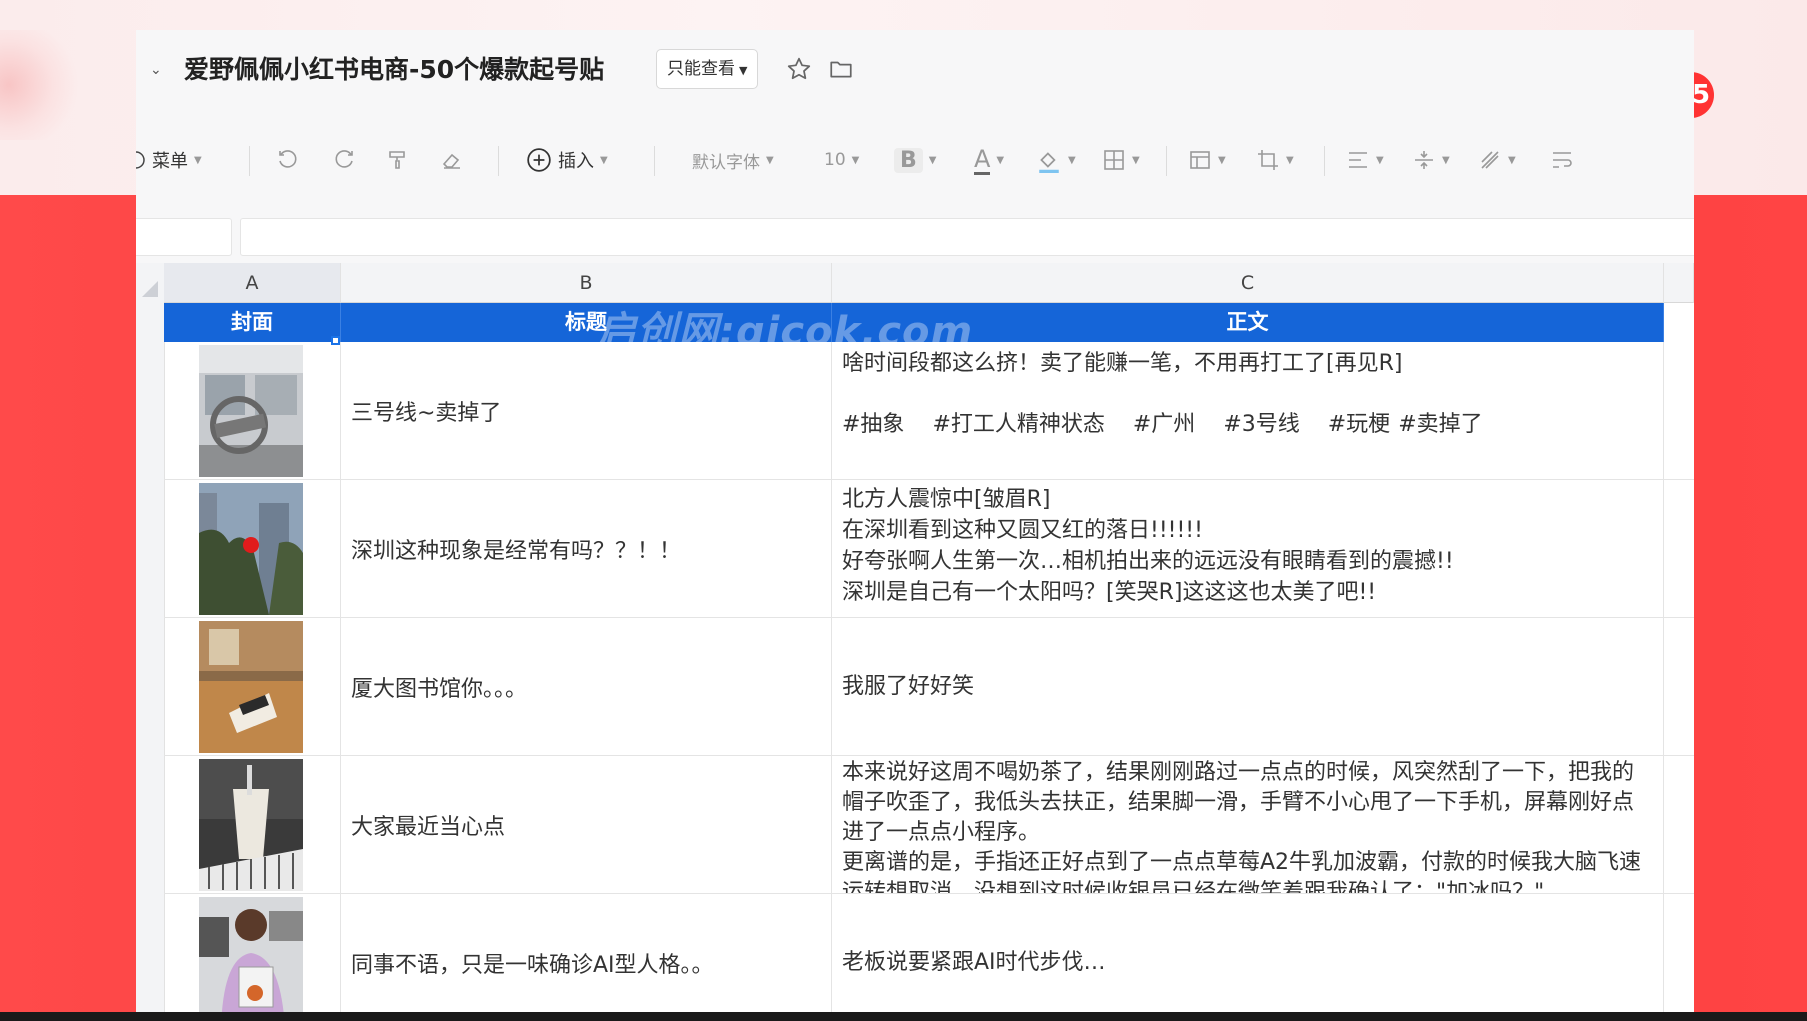 The image size is (1807, 1021). What do you see at coordinates (1164, 424) in the screenshot?
I see `tag: #广州` at bounding box center [1164, 424].